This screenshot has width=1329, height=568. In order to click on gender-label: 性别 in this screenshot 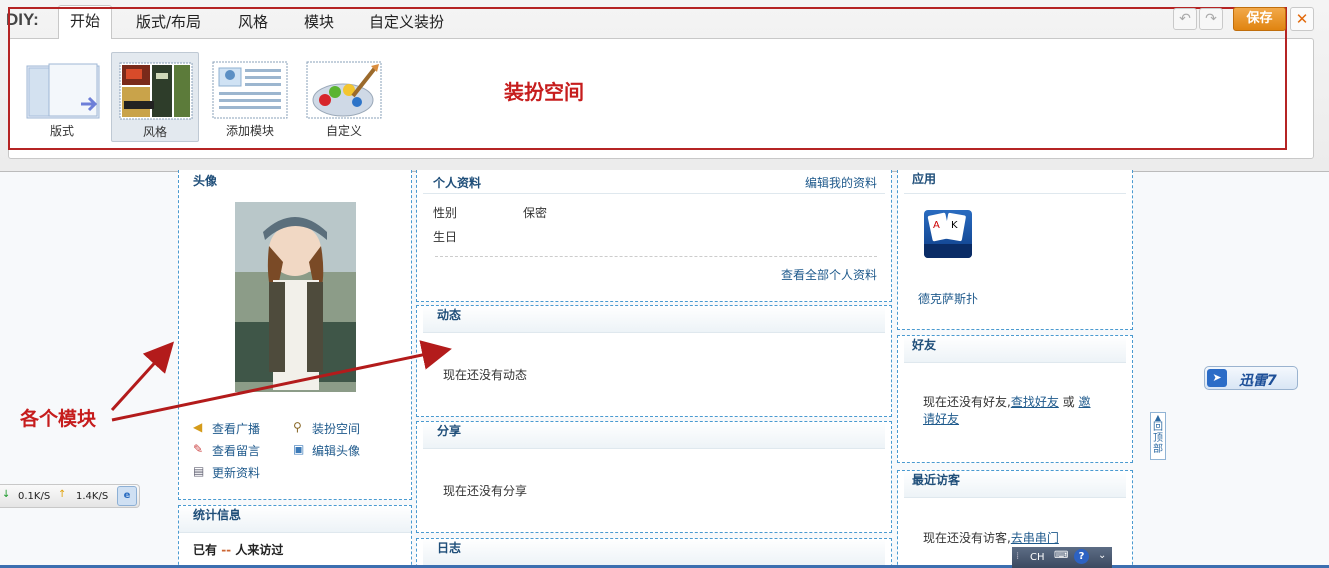, I will do `click(445, 213)`.